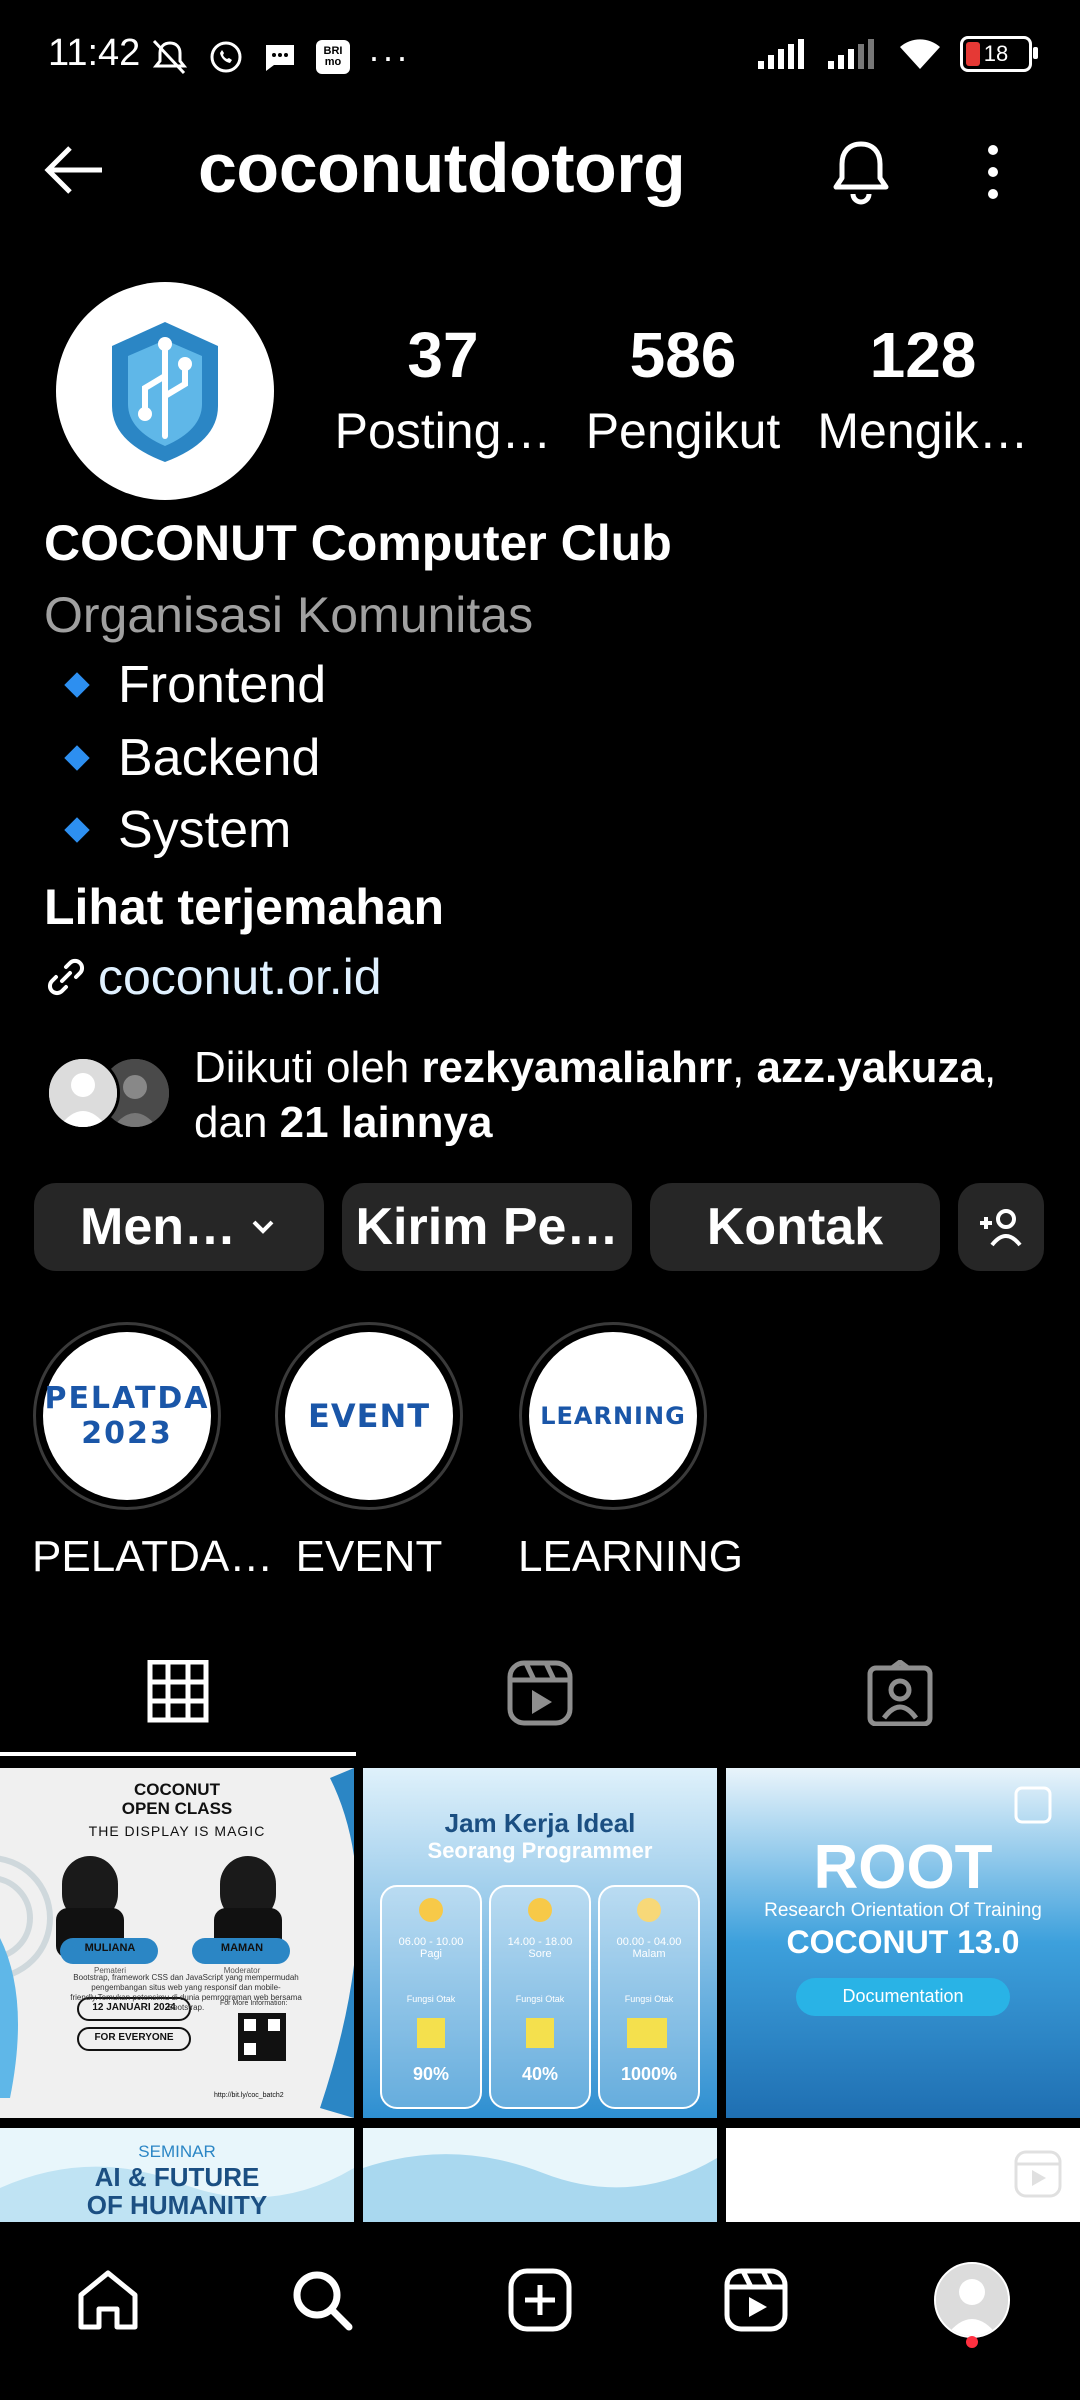  I want to click on post-column: 00.00 - 04.00 Malam, so click(649, 1948).